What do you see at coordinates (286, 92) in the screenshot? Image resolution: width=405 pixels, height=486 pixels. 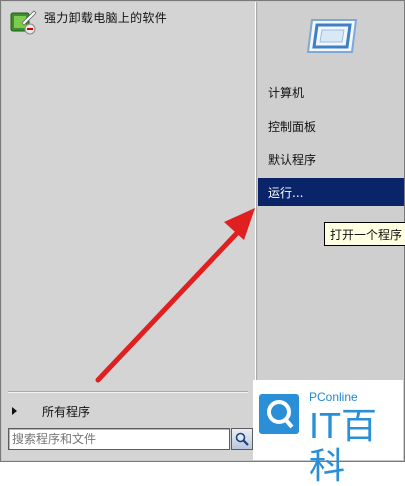 I see `menu-item-label: 计算机` at bounding box center [286, 92].